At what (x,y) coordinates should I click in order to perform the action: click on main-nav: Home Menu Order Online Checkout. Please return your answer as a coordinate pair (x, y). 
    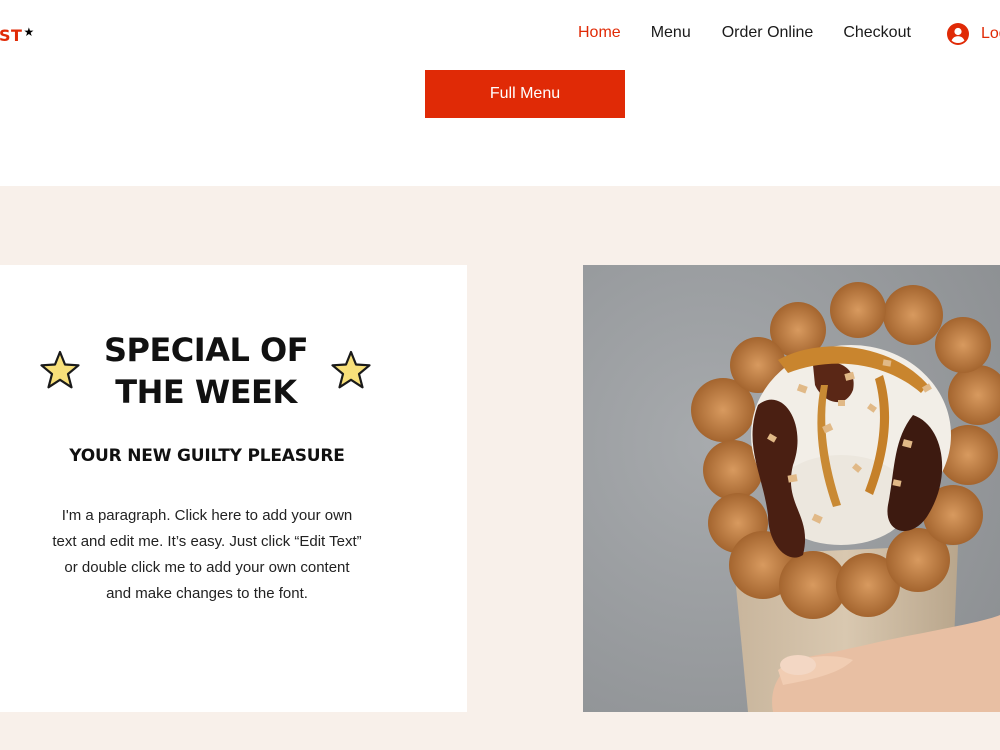
    Looking at the image, I should click on (744, 33).